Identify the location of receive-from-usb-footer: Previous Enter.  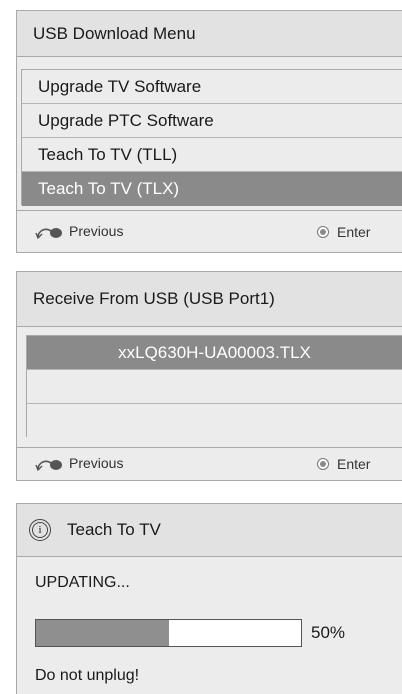
(209, 463).